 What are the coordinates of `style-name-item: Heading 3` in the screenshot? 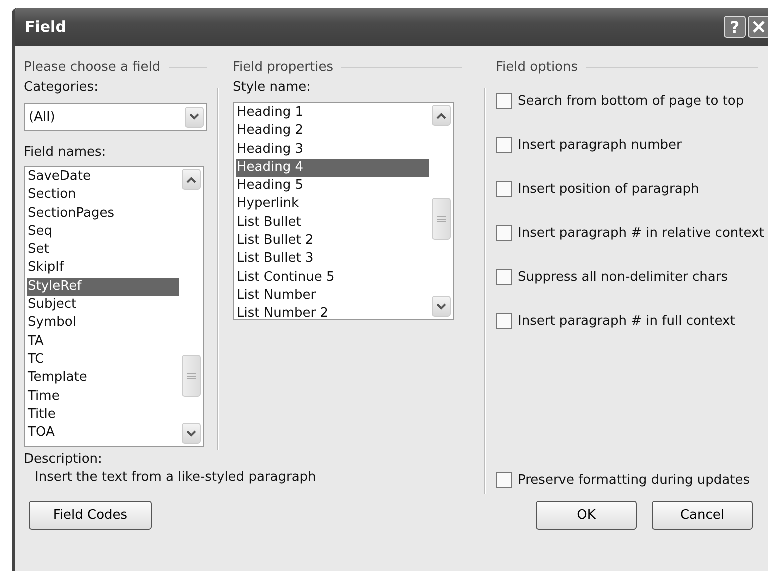 It's located at (332, 149).